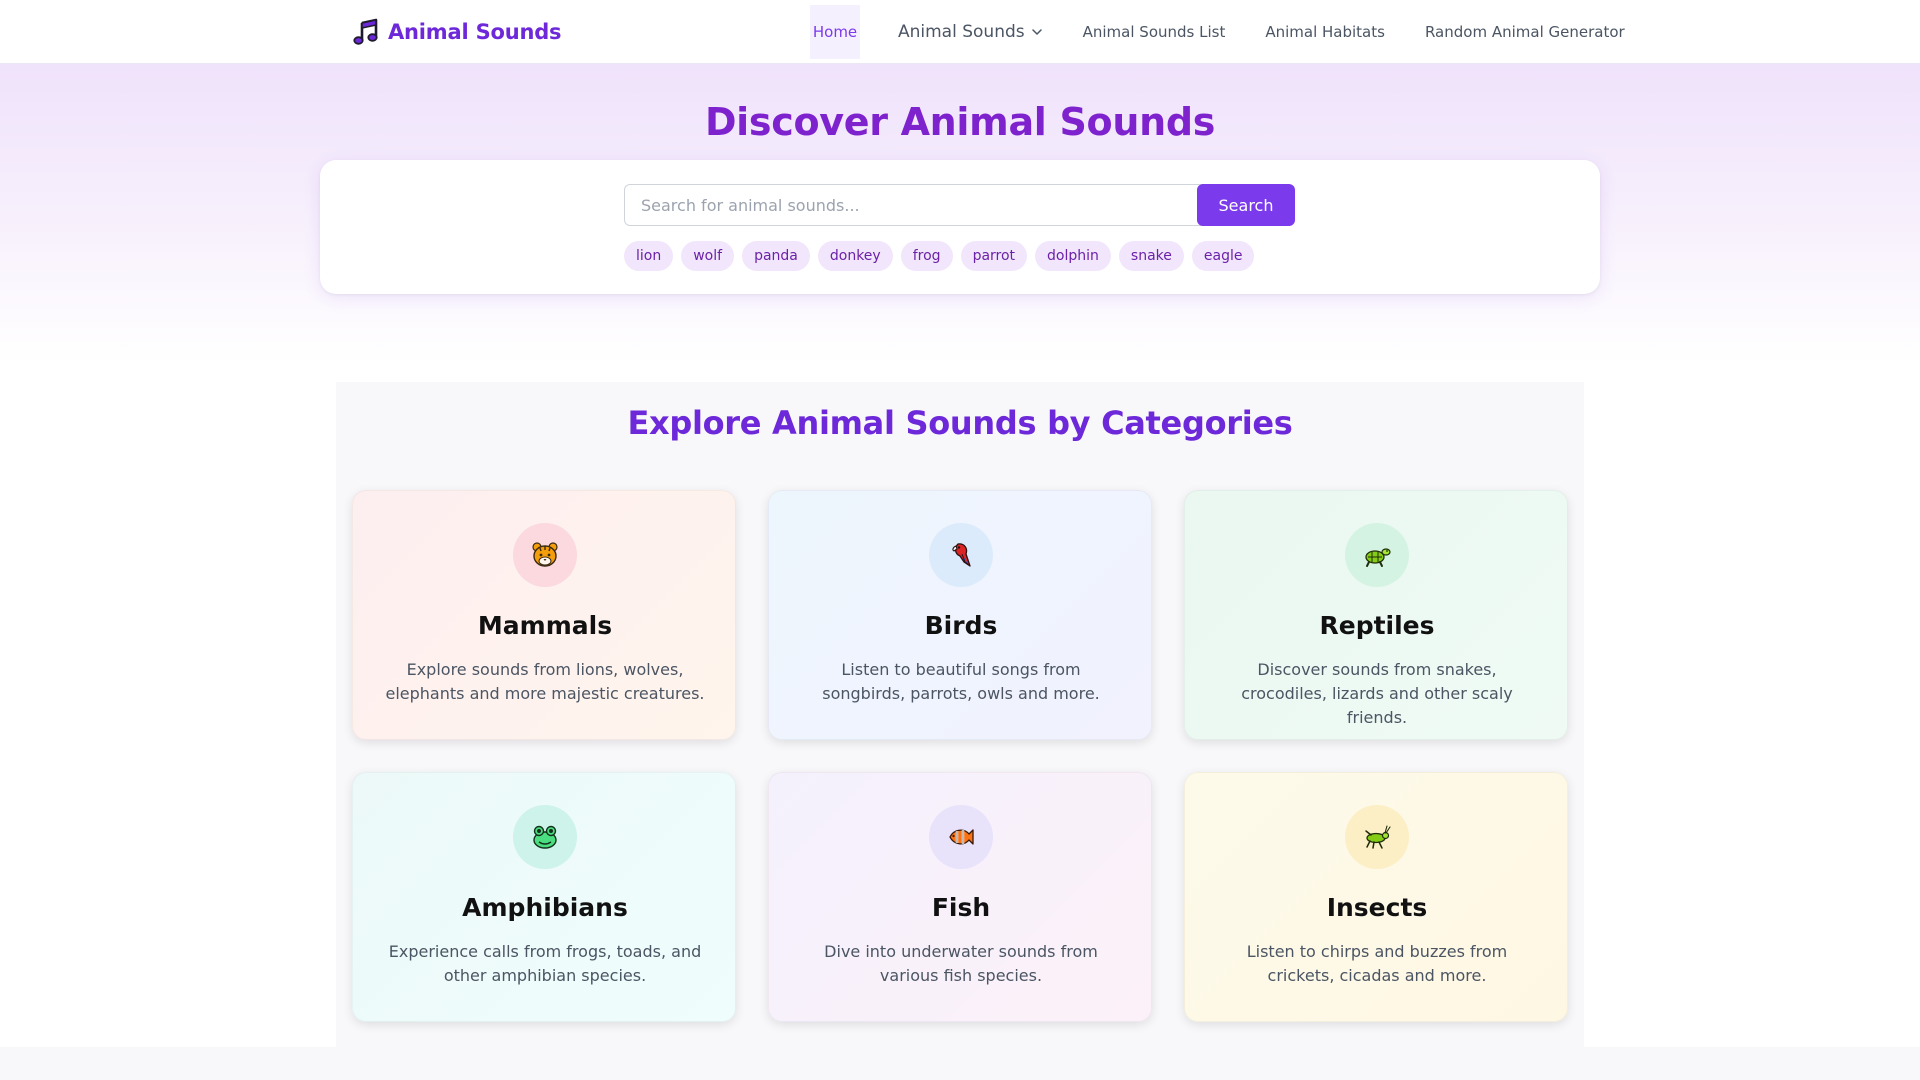 This screenshot has height=1080, width=1920. What do you see at coordinates (960, 122) in the screenshot?
I see `hero-title: Discover Animal Sounds` at bounding box center [960, 122].